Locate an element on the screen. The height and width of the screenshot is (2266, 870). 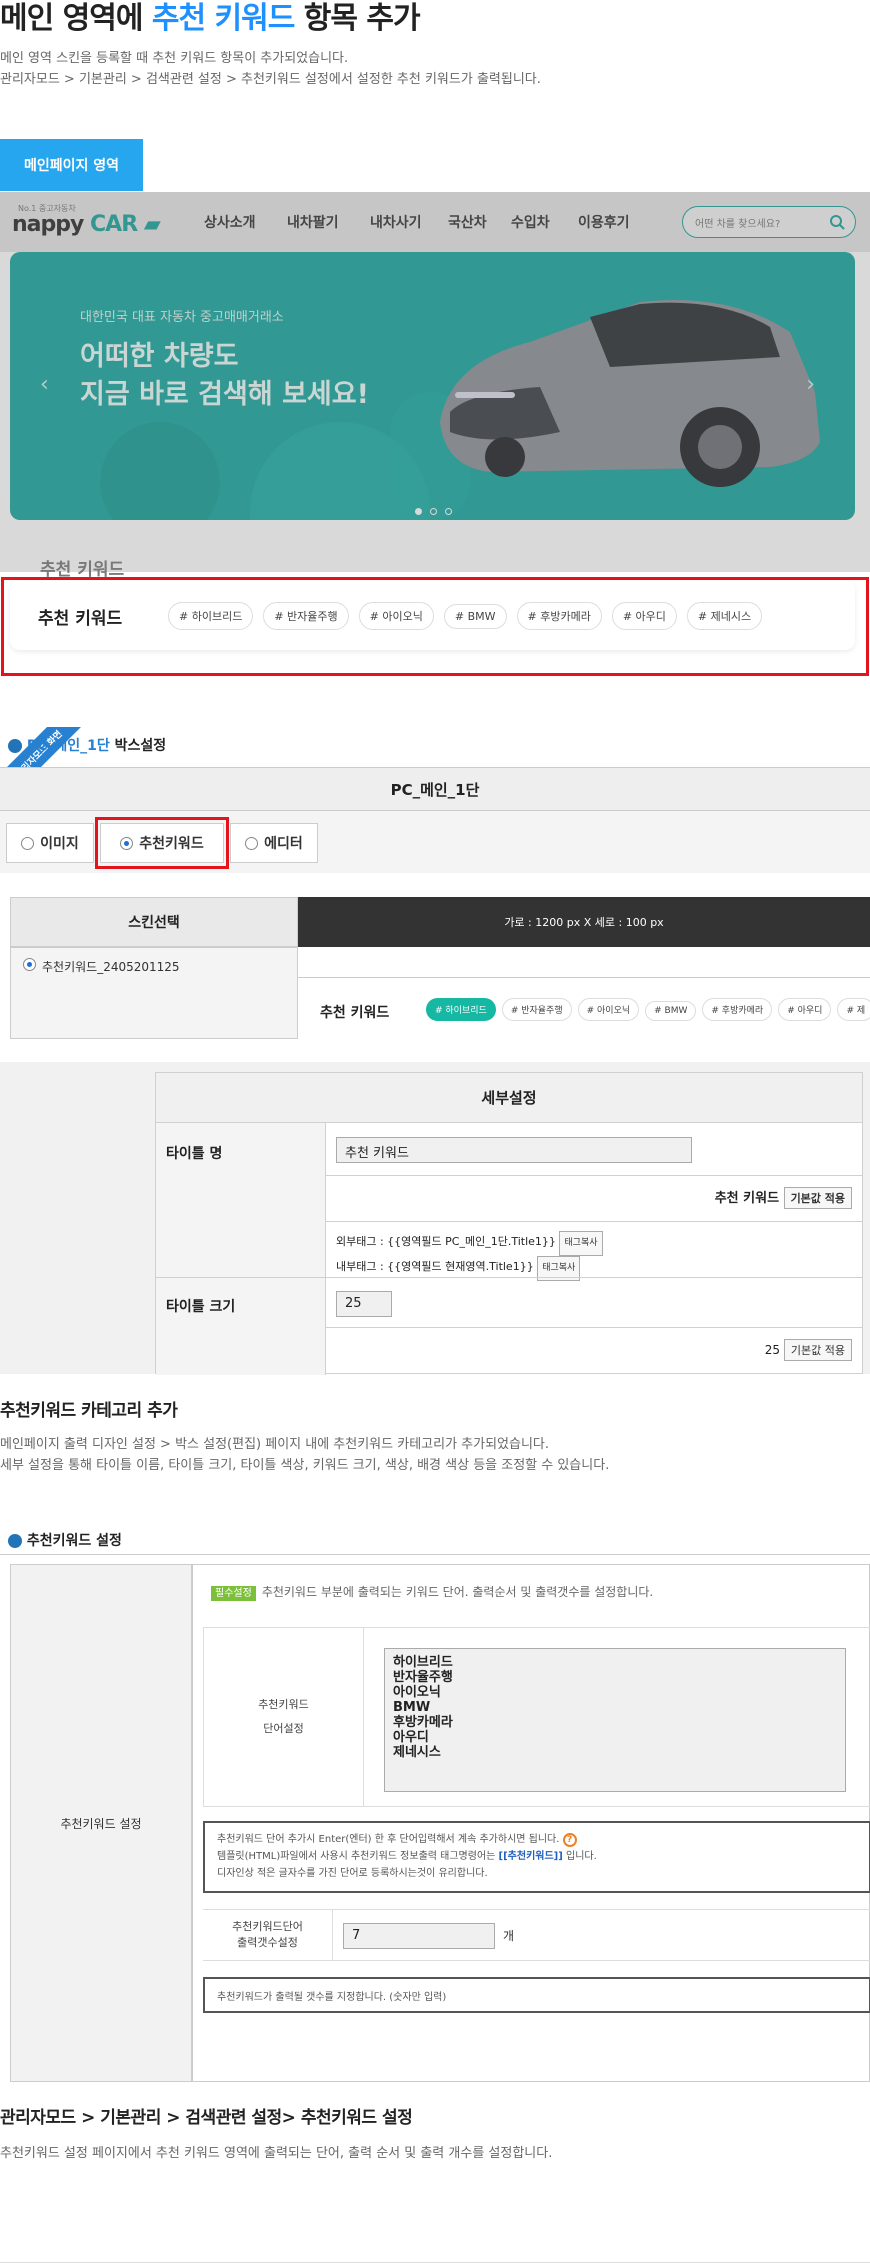
main-page-tab: 메인페이지 영역 is located at coordinates (71, 165).